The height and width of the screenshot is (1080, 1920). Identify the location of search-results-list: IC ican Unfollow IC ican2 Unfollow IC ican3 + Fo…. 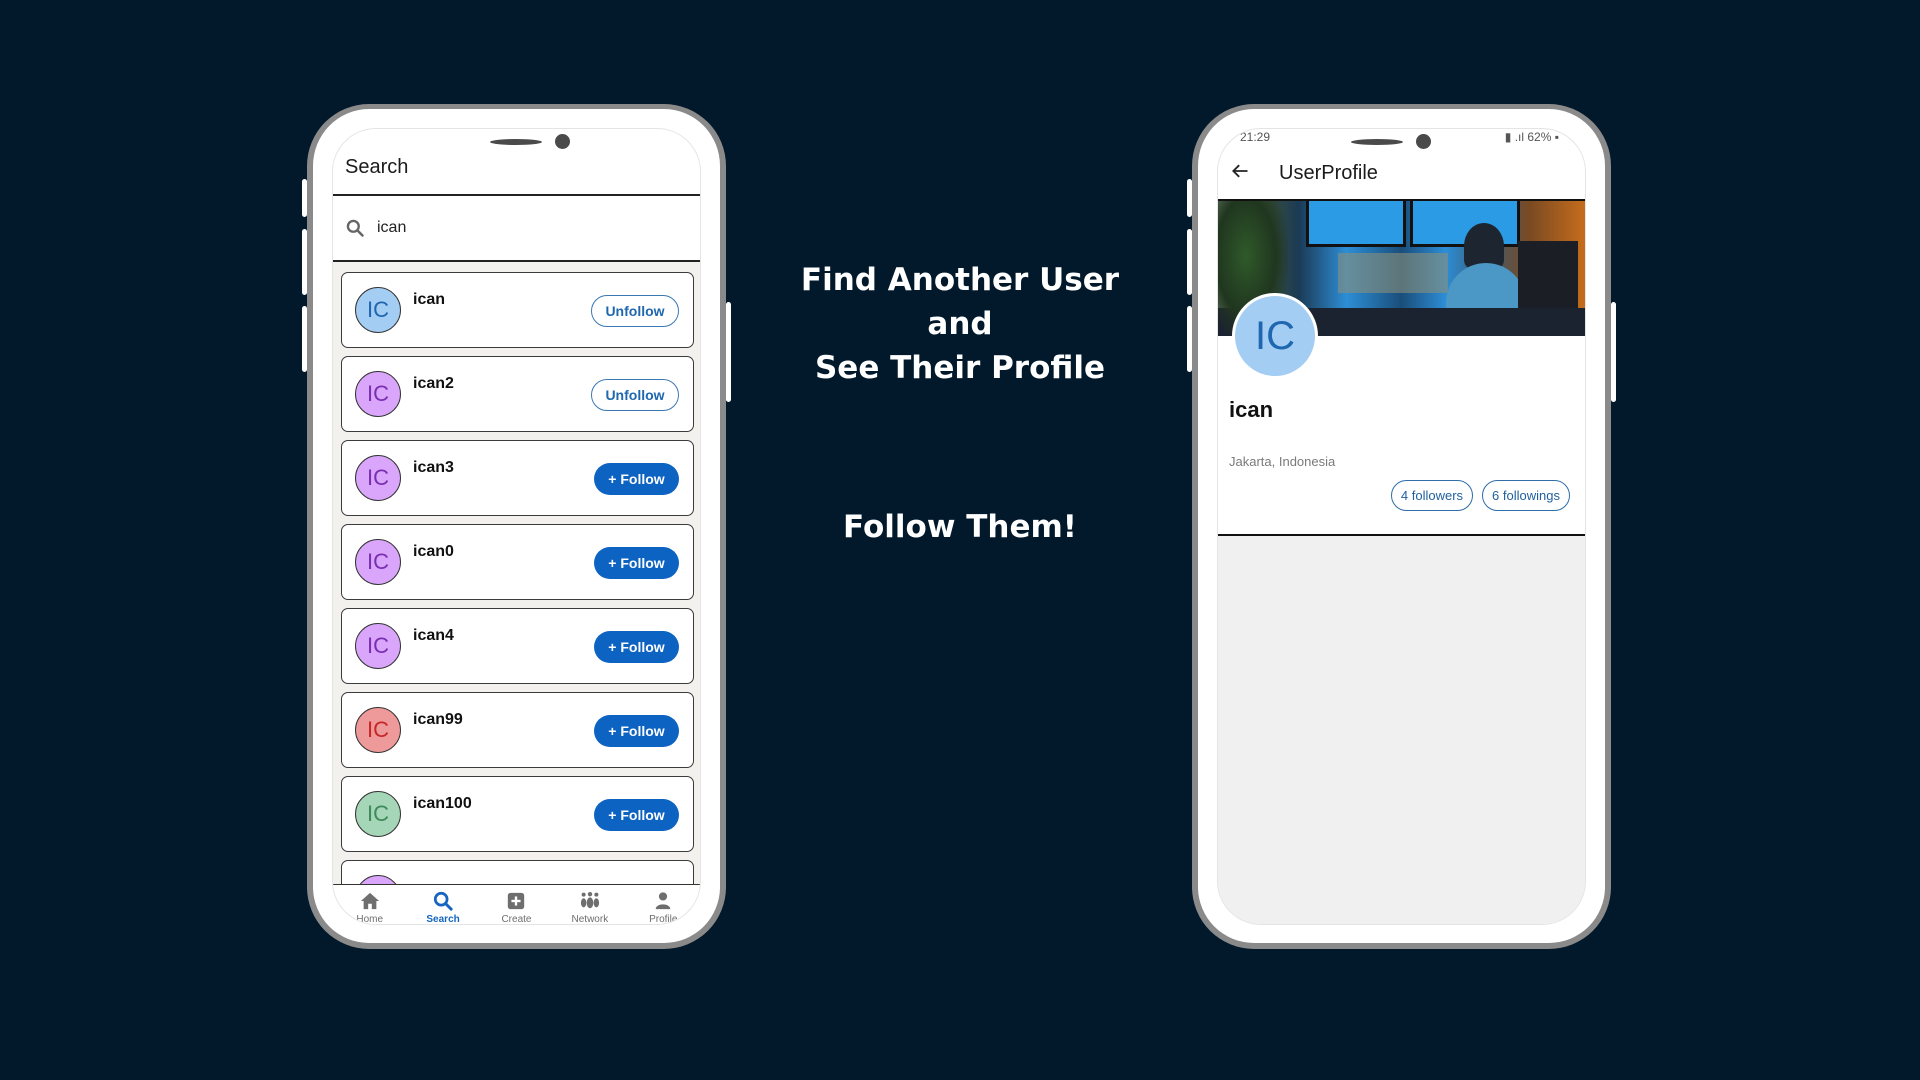
(516, 573).